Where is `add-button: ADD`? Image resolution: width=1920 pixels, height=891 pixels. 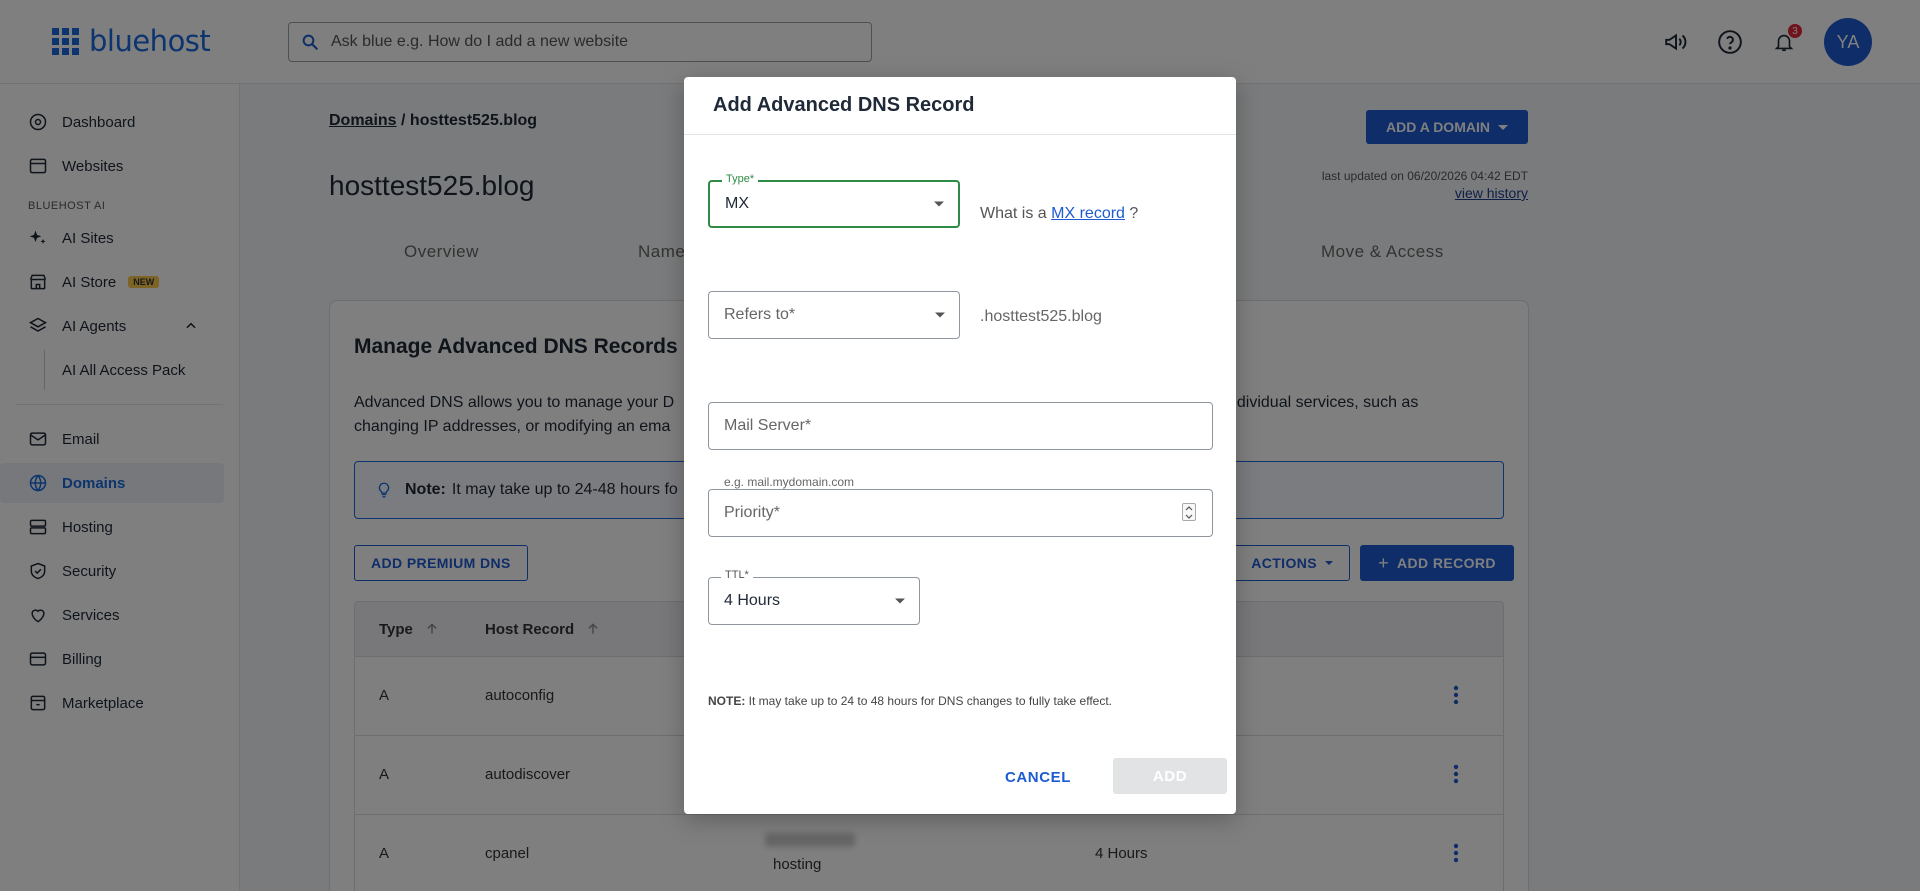
add-button: ADD is located at coordinates (1170, 776).